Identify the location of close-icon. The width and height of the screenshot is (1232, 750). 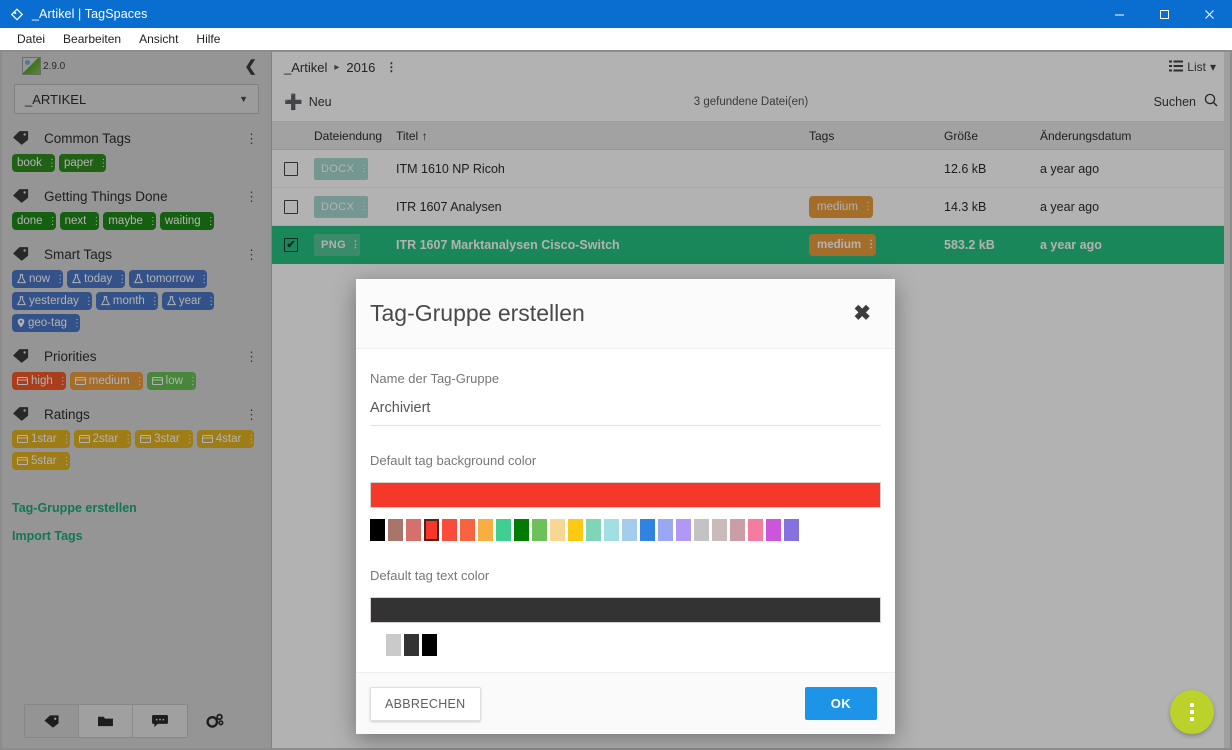
(1209, 14).